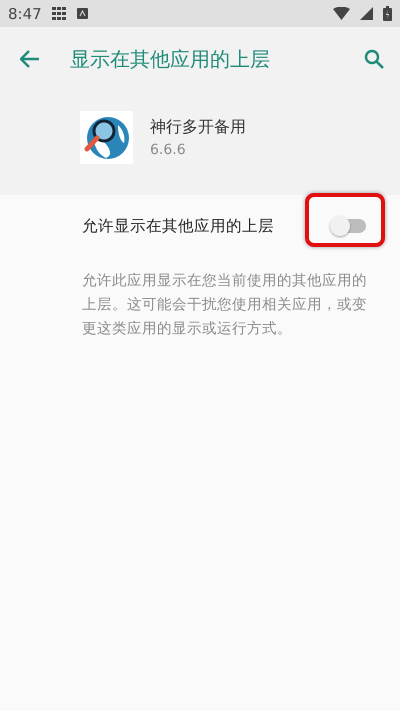 This screenshot has height=711, width=400. What do you see at coordinates (59, 13) in the screenshot?
I see `grid-icon` at bounding box center [59, 13].